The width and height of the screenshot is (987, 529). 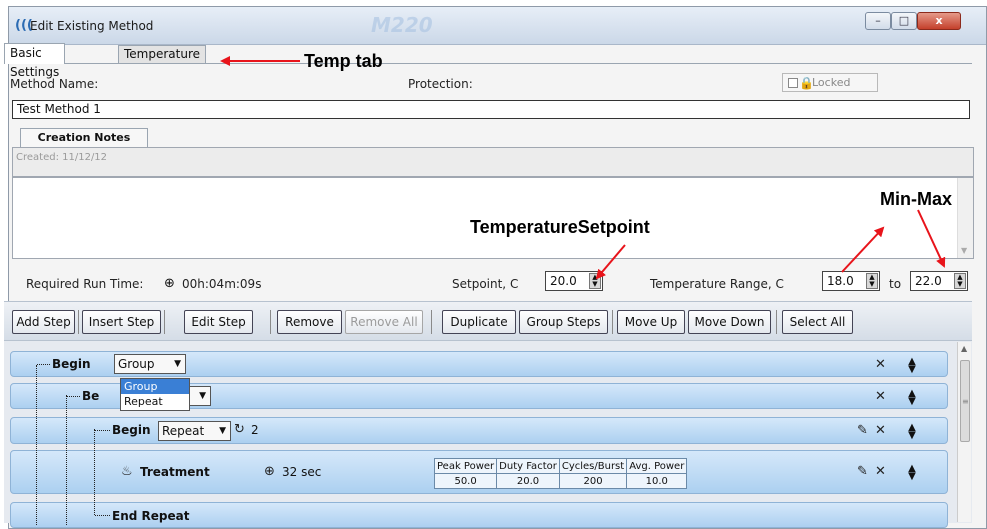 What do you see at coordinates (560, 227) in the screenshot?
I see `temperature-setpoint-annotation: TemperatureSetpoint` at bounding box center [560, 227].